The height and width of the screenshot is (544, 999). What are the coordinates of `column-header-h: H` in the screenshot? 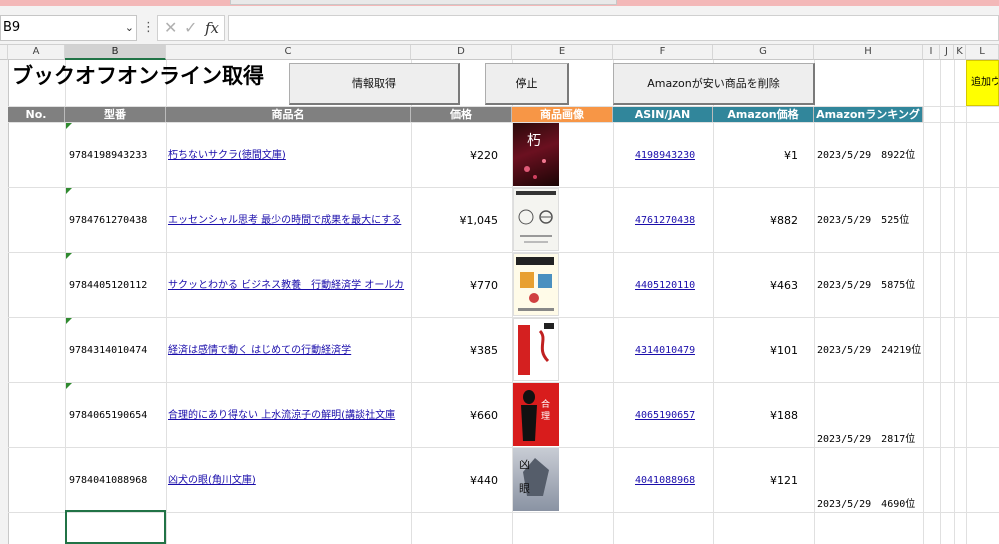 It's located at (868, 52).